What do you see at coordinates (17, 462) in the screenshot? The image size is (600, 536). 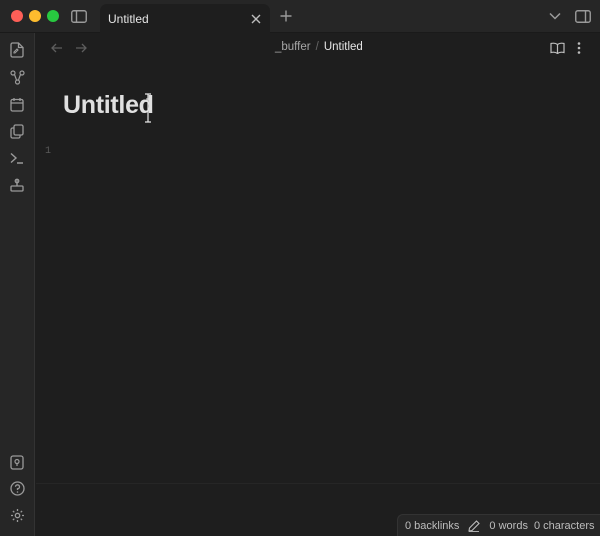 I see `vault-map-icon` at bounding box center [17, 462].